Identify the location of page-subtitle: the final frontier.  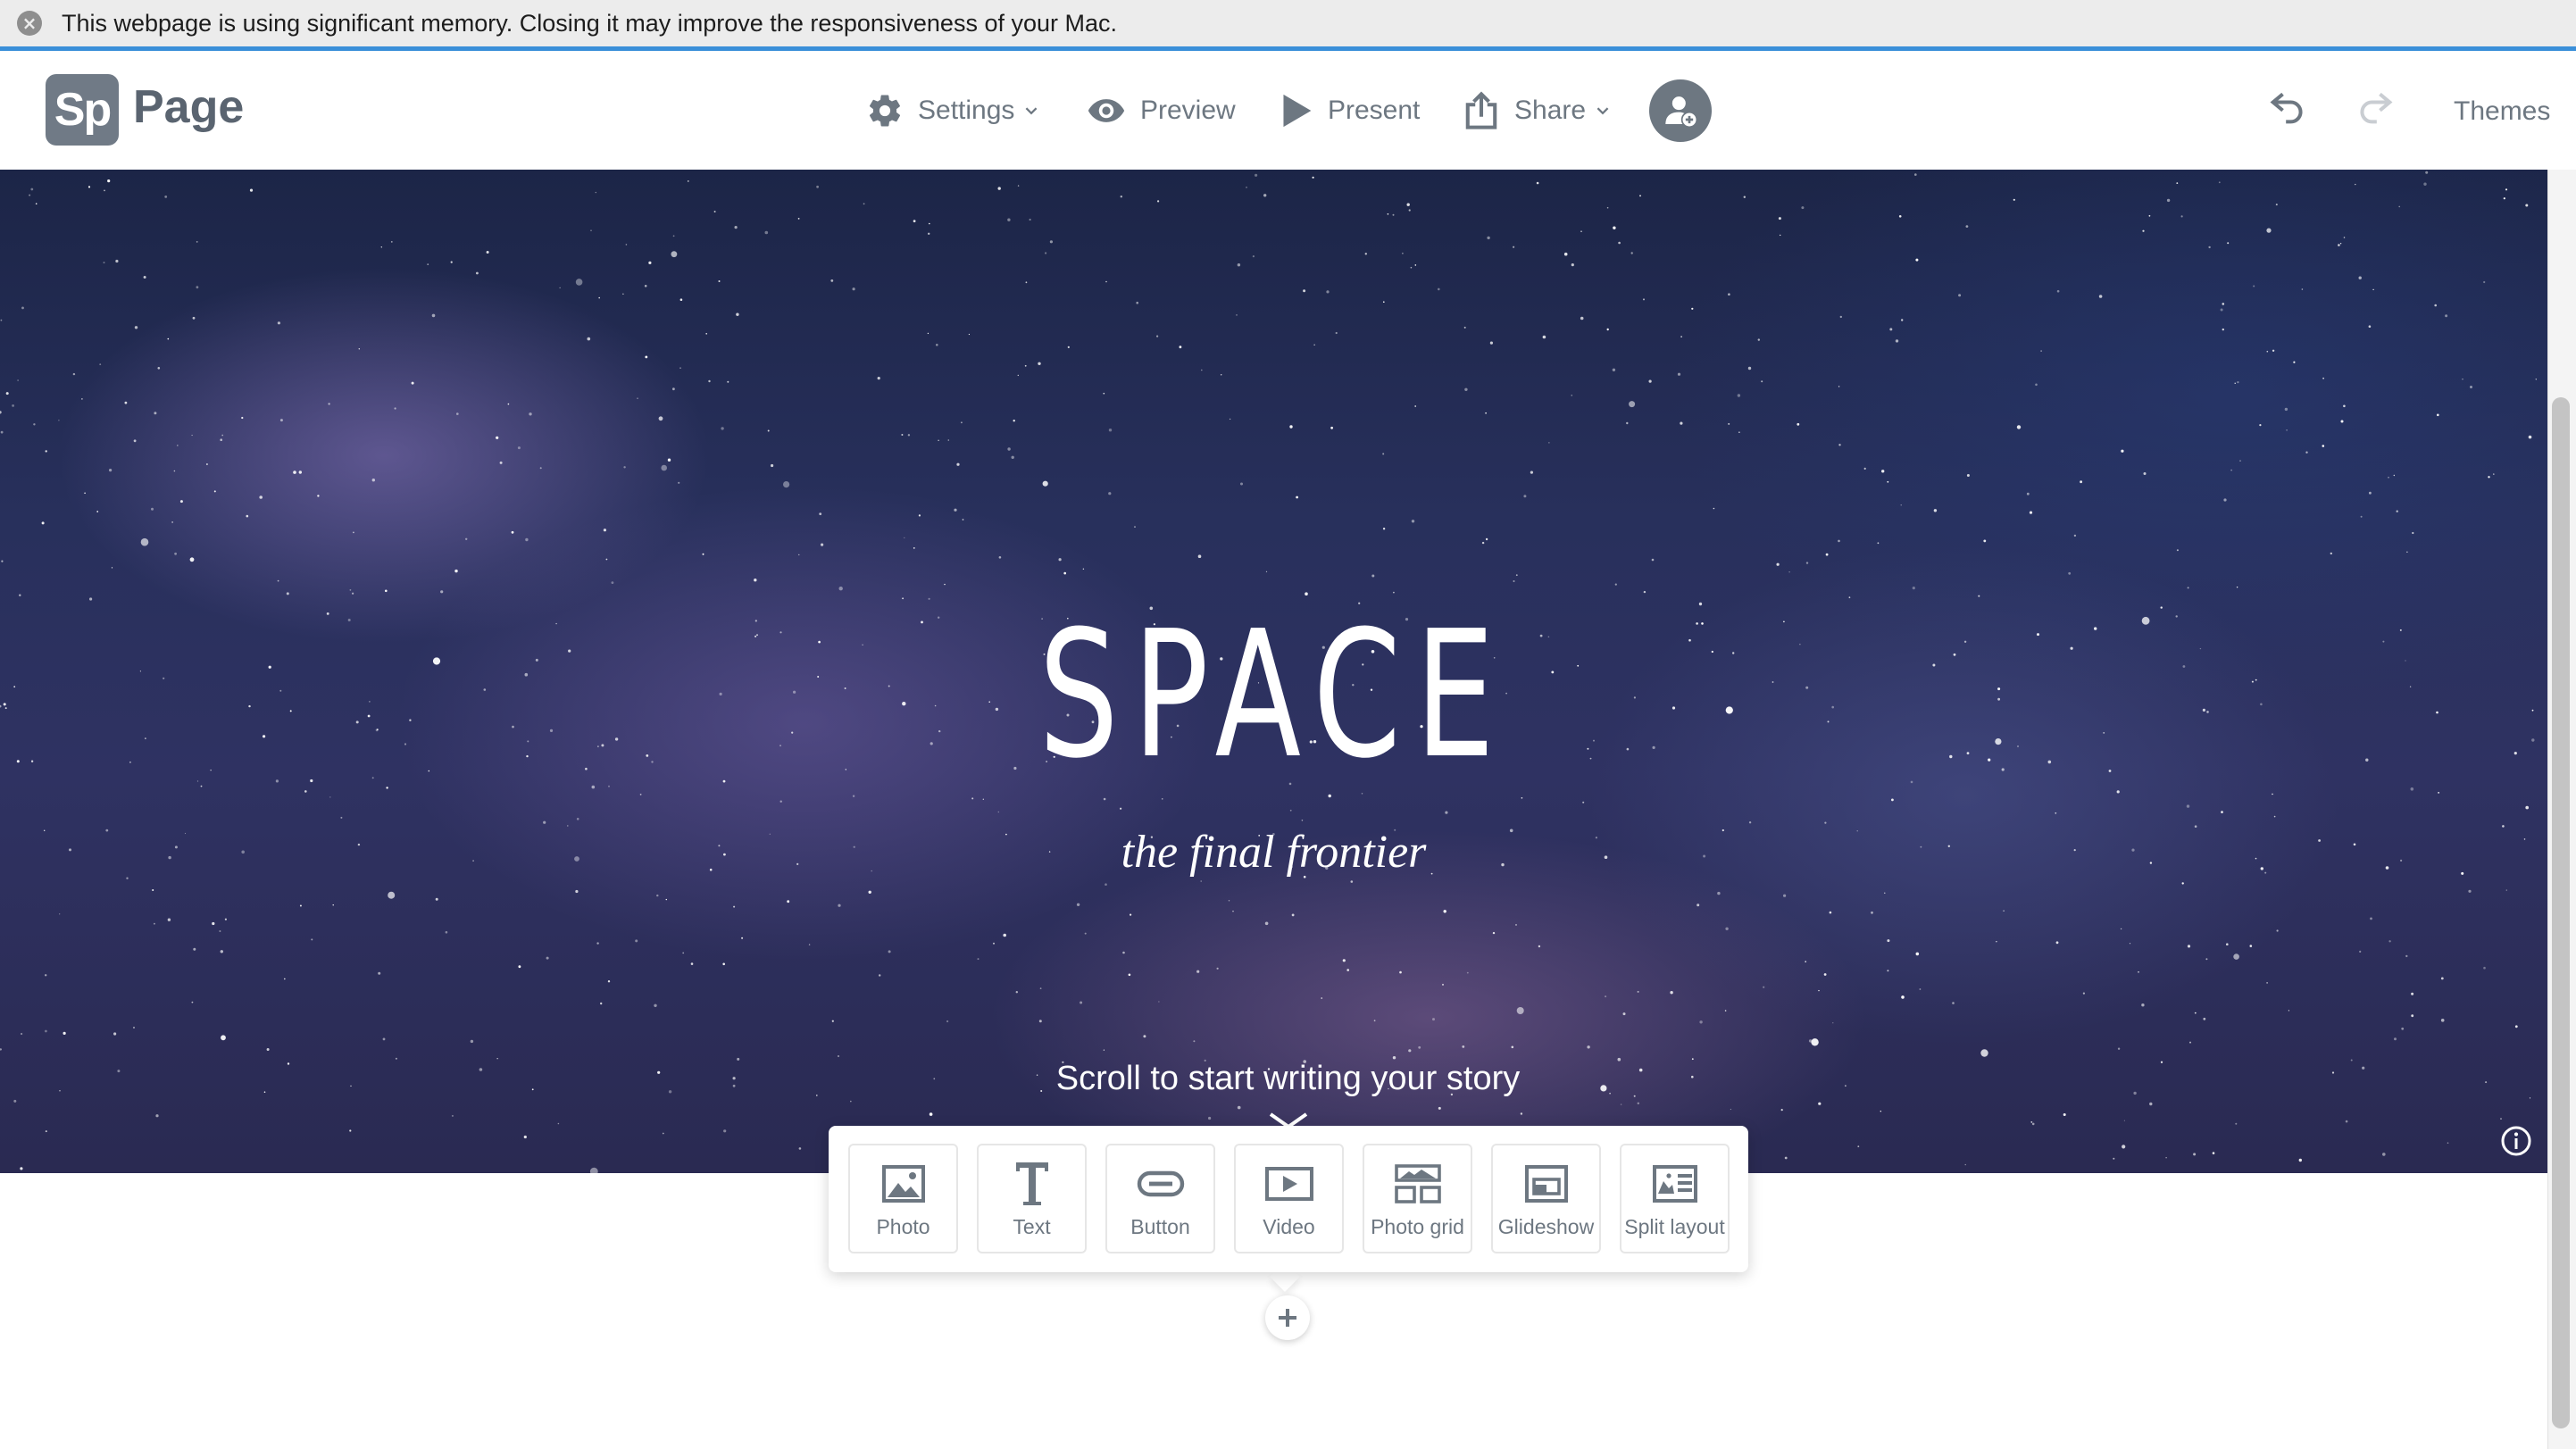
(1273, 852).